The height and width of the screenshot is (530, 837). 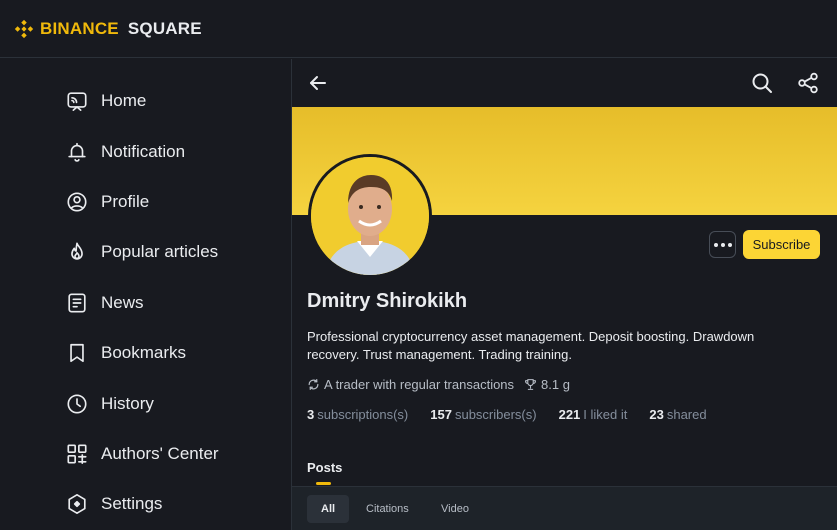 What do you see at coordinates (77, 504) in the screenshot?
I see `settings-icon` at bounding box center [77, 504].